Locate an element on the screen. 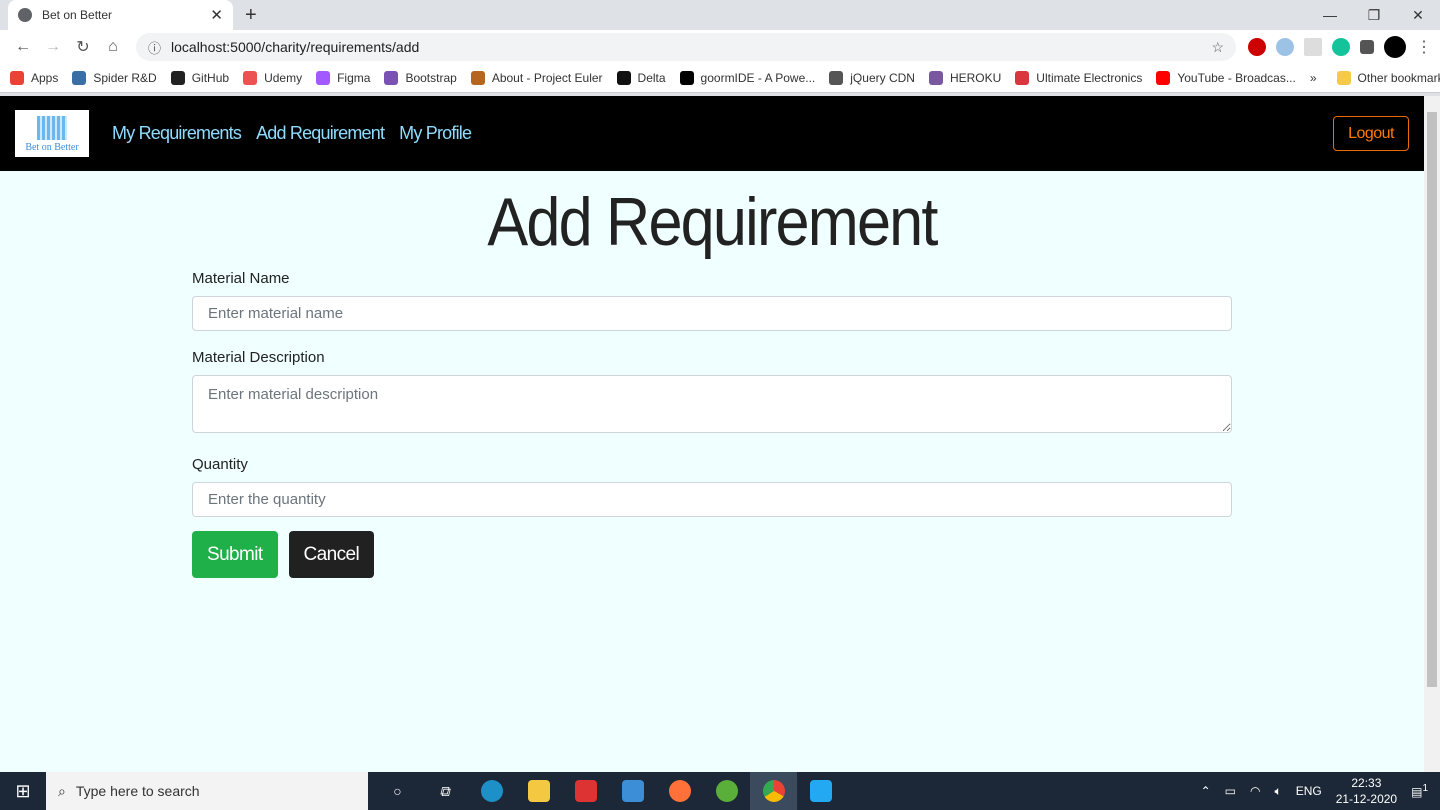  other-bookmarks-label: Other bookmarks is located at coordinates (1398, 78).